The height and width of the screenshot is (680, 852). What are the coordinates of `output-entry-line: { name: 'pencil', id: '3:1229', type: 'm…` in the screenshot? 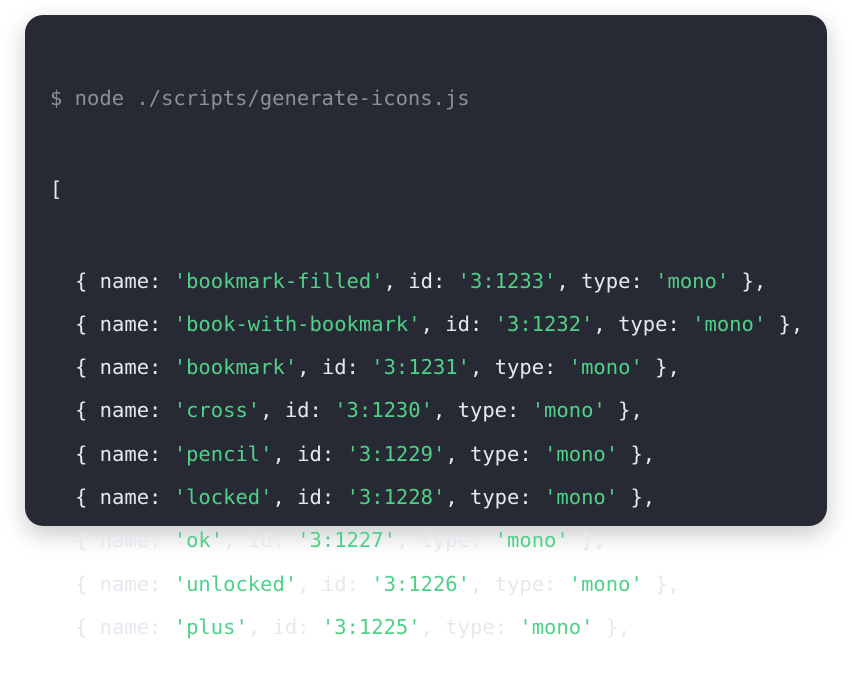 It's located at (438, 461).